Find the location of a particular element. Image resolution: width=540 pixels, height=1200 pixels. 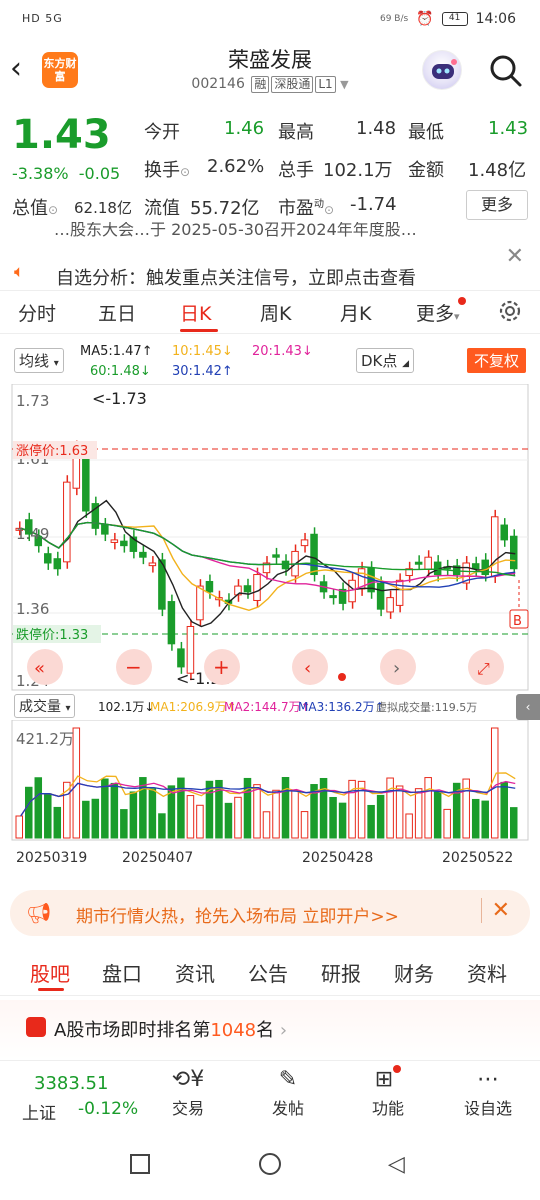

promo-banner: 📢︎ 期市行情火热，抢先入场布局 立即开户>> ✕ is located at coordinates (270, 913).